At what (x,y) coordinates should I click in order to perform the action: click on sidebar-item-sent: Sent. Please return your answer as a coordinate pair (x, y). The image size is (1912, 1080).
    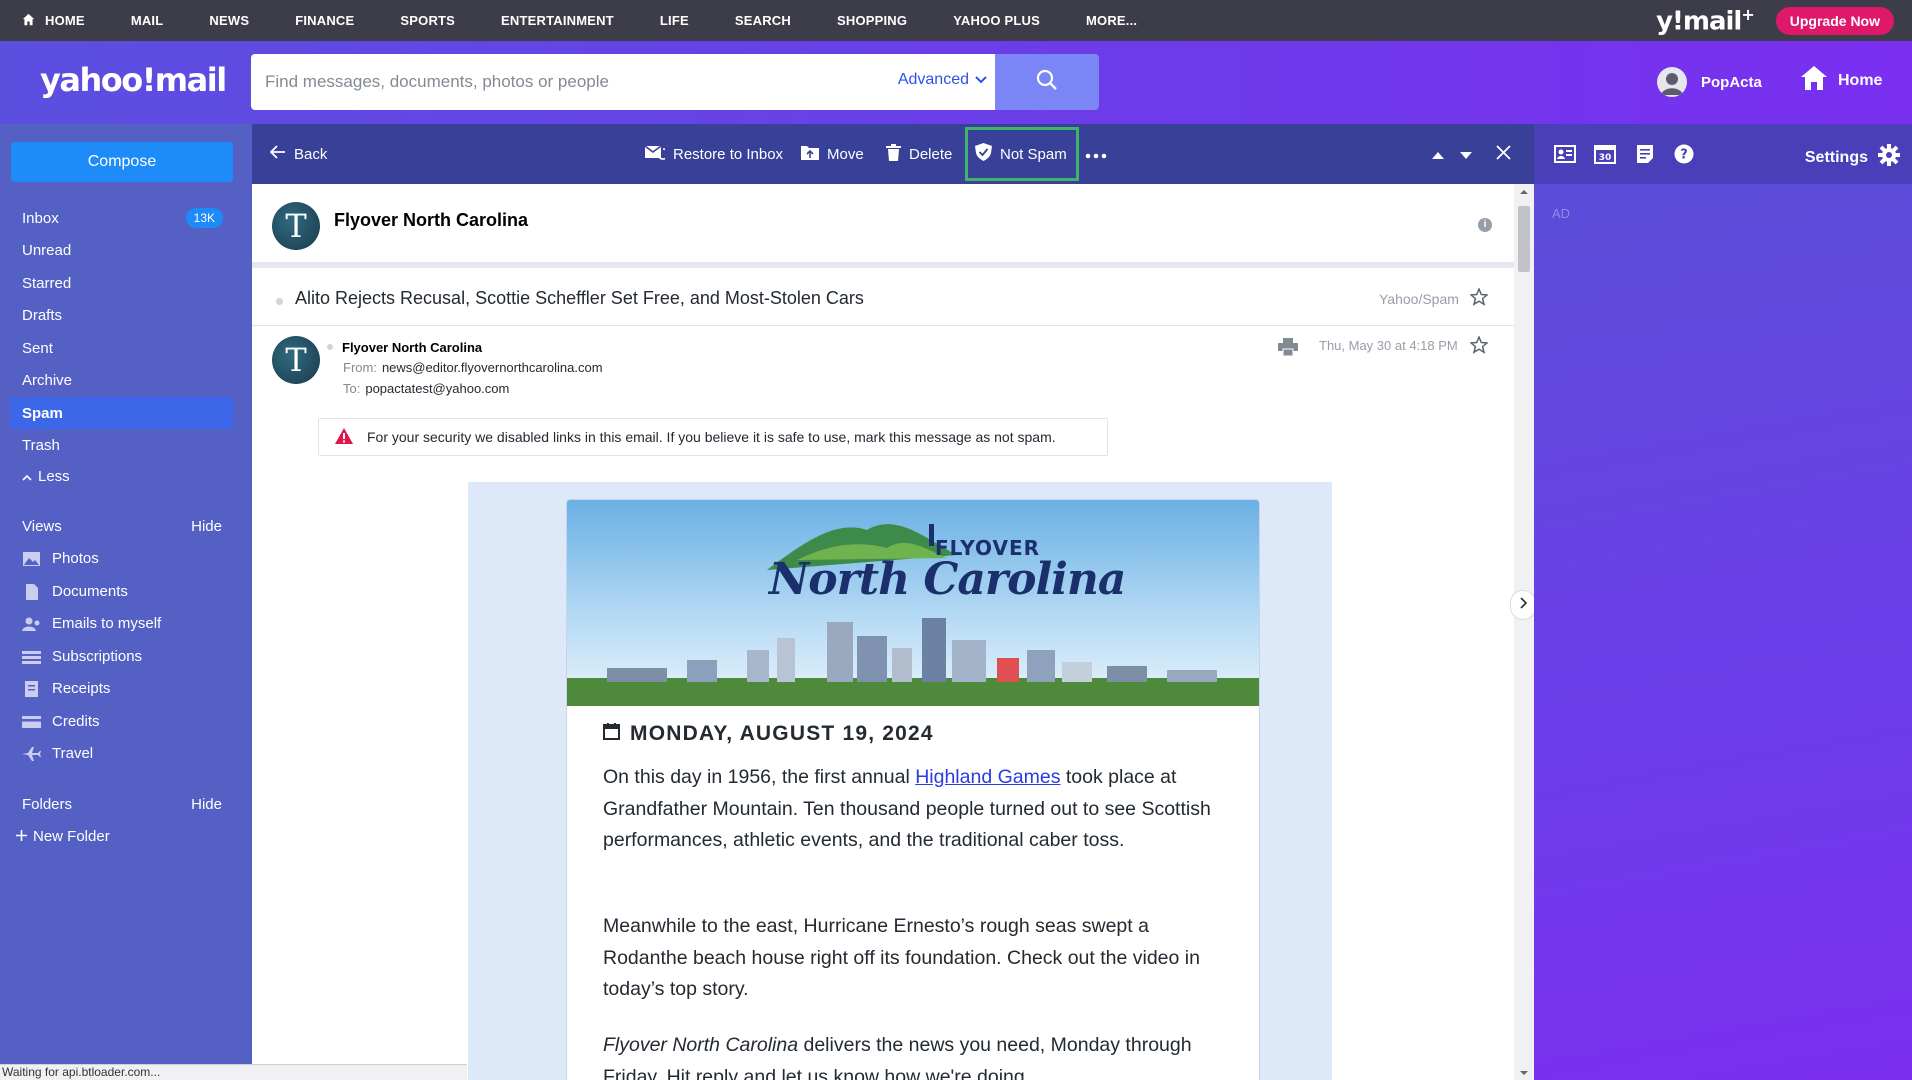
    Looking at the image, I should click on (121, 348).